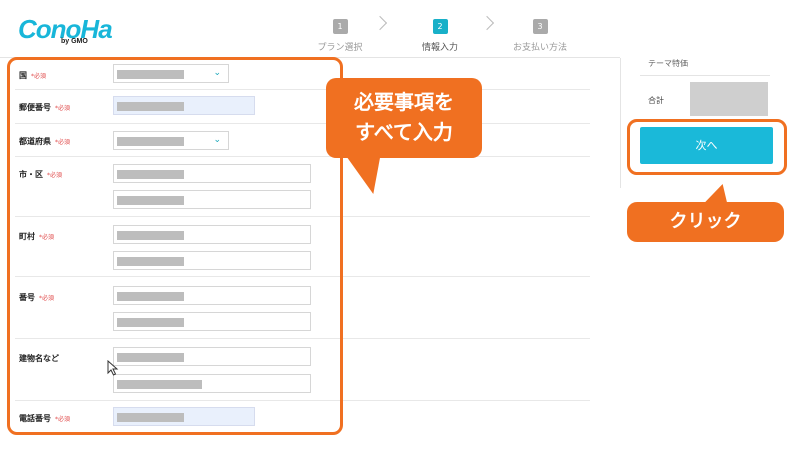  I want to click on step-number: 3, so click(540, 26).